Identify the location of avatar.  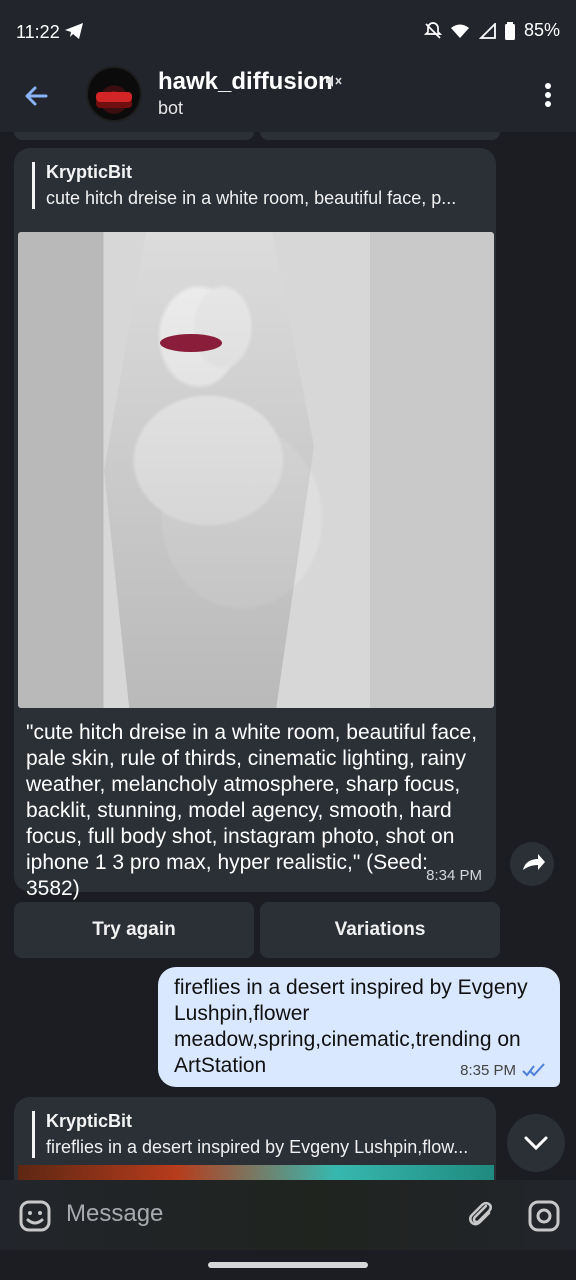
(114, 94).